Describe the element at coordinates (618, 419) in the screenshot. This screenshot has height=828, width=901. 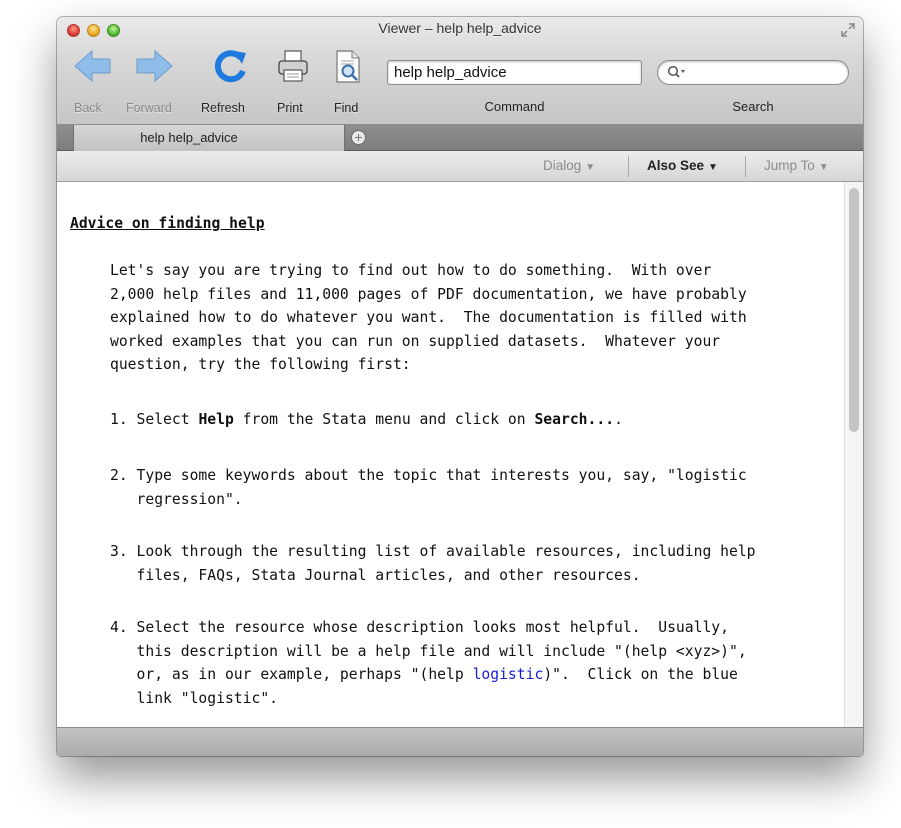
I see `step-1-text: .` at that location.